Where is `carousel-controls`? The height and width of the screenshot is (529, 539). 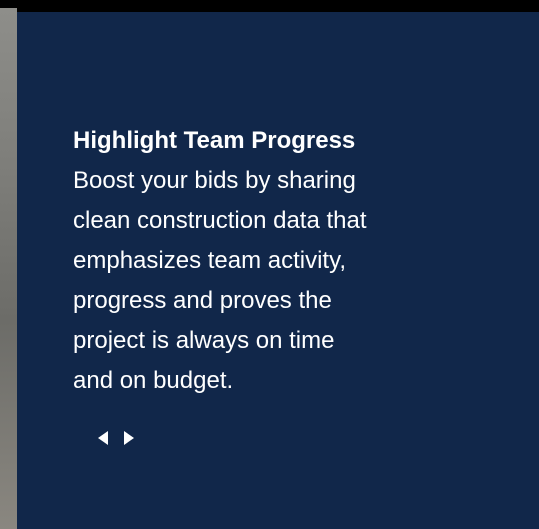 carousel-controls is located at coordinates (116, 438).